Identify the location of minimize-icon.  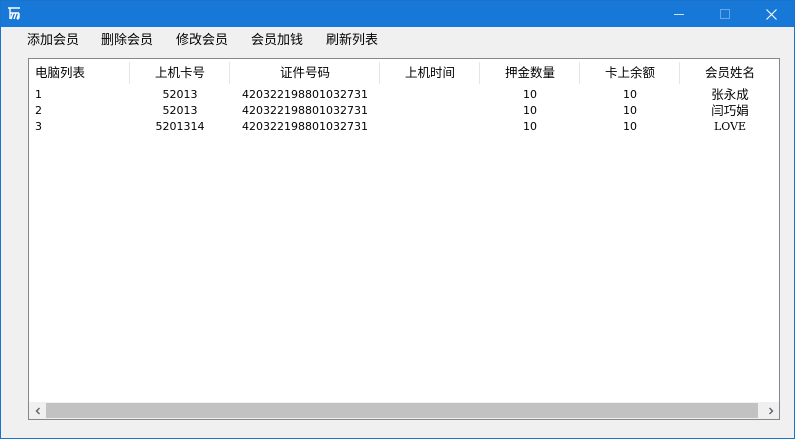
(679, 14).